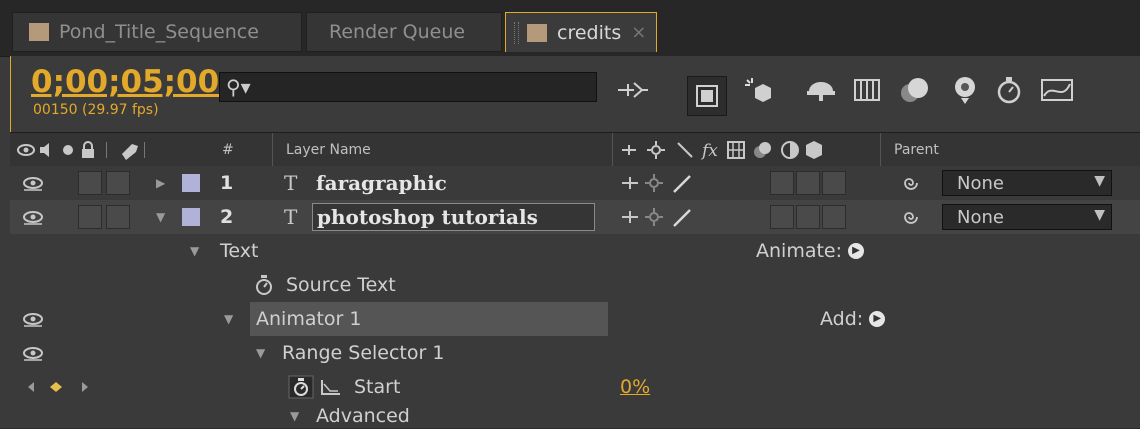 The height and width of the screenshot is (429, 1140). Describe the element at coordinates (328, 150) in the screenshot. I see `layer-name-header: Layer Name` at that location.